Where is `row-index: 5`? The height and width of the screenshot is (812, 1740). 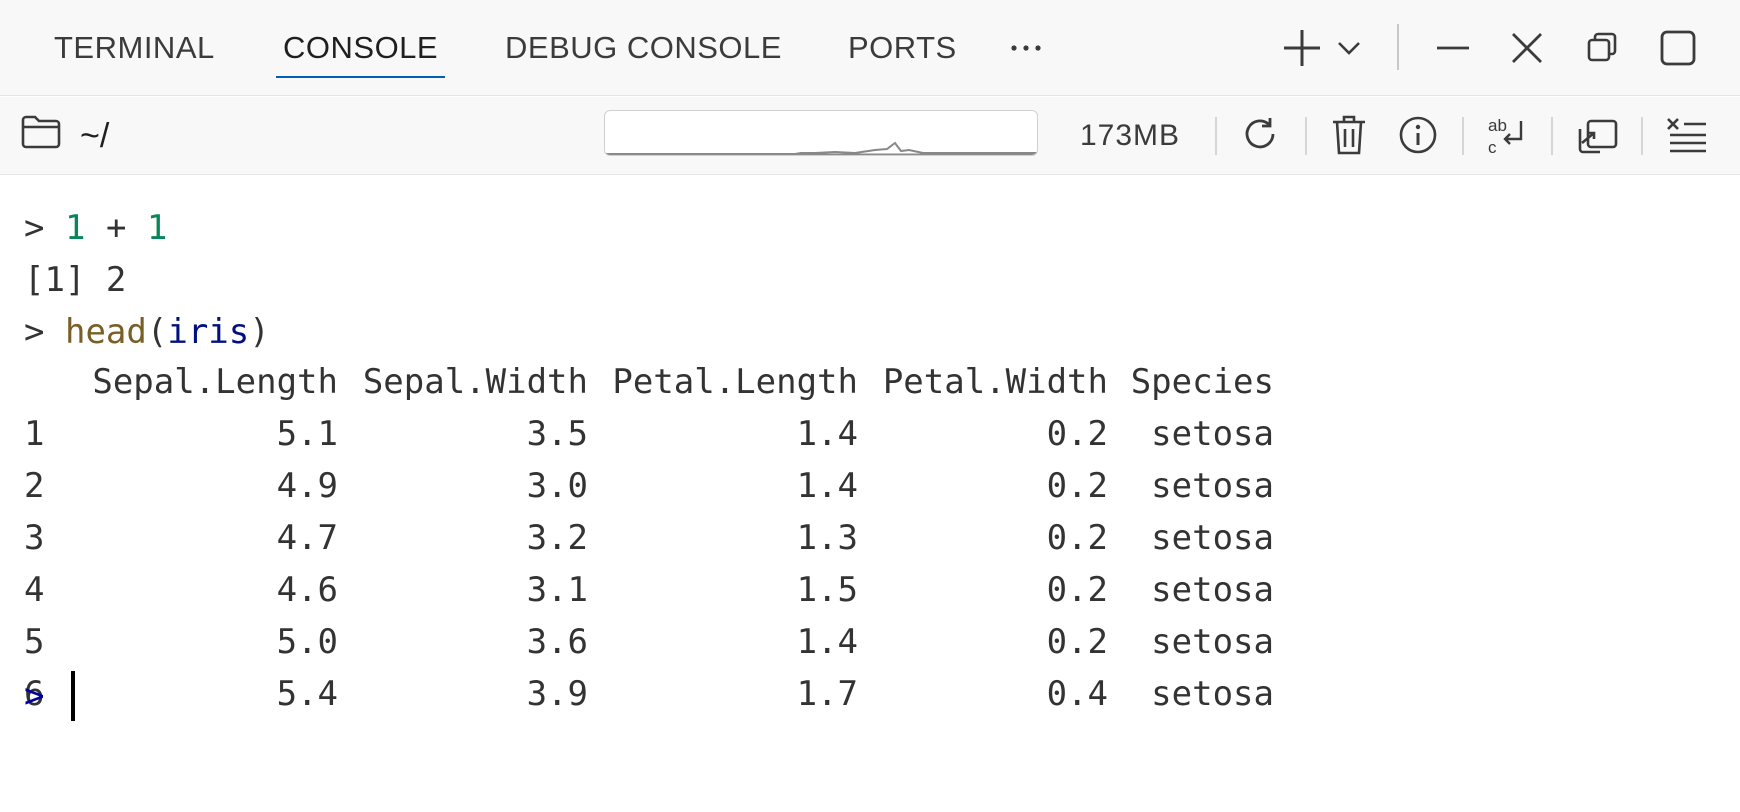
row-index: 5 is located at coordinates (34, 642).